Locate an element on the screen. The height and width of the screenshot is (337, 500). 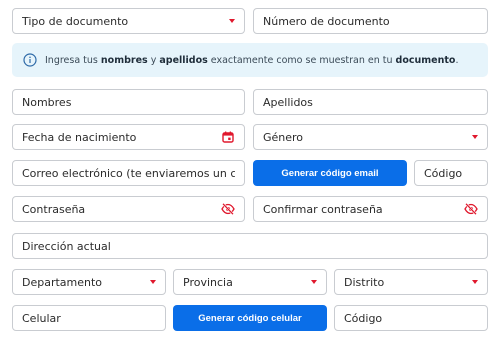
direccion-placeholder: Dirección actual is located at coordinates (66, 246).